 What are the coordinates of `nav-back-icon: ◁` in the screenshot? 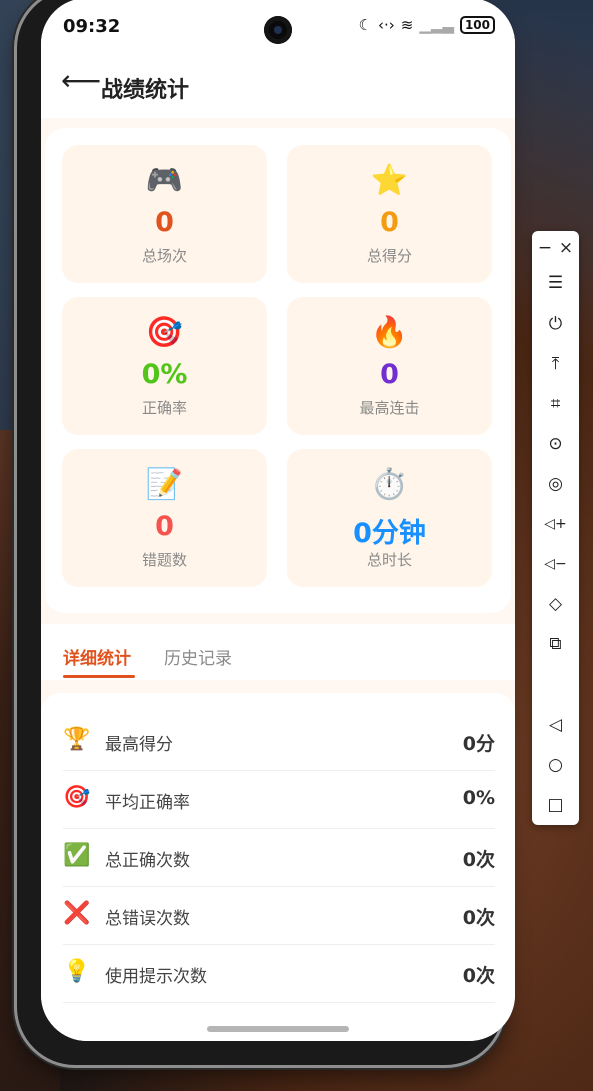 It's located at (555, 725).